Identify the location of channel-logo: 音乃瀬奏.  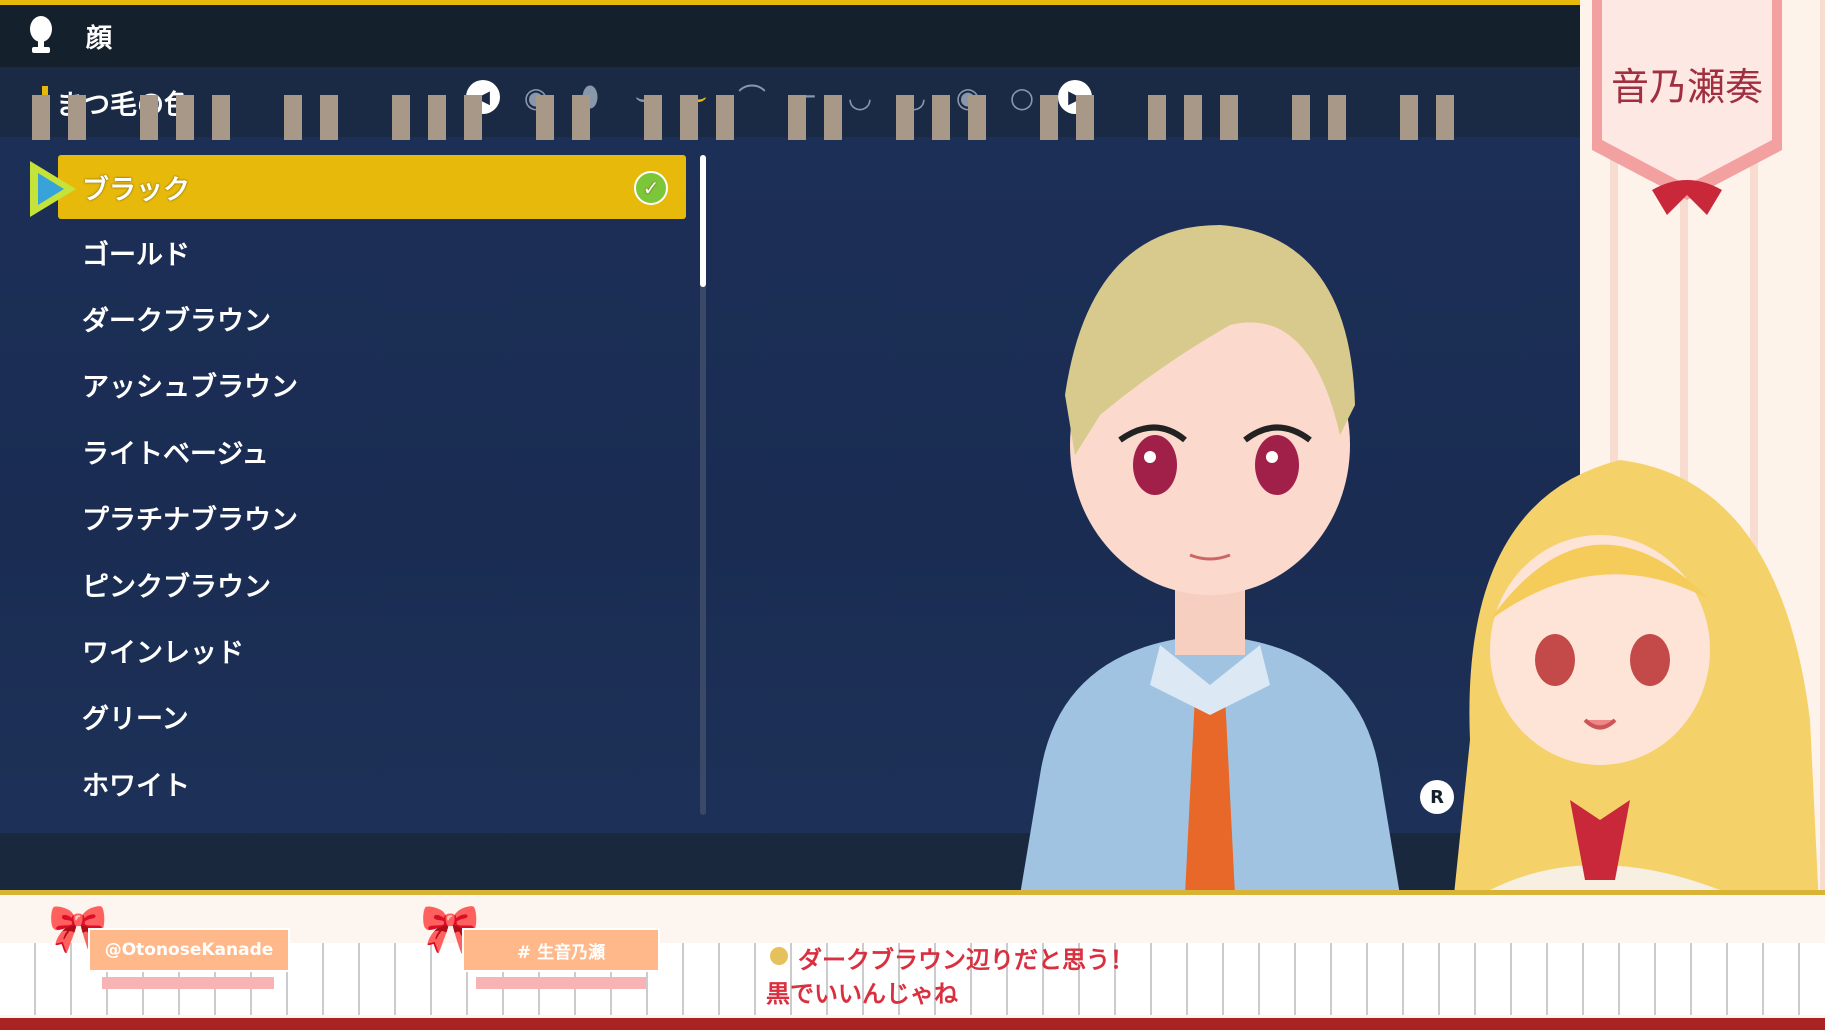
(1687, 107).